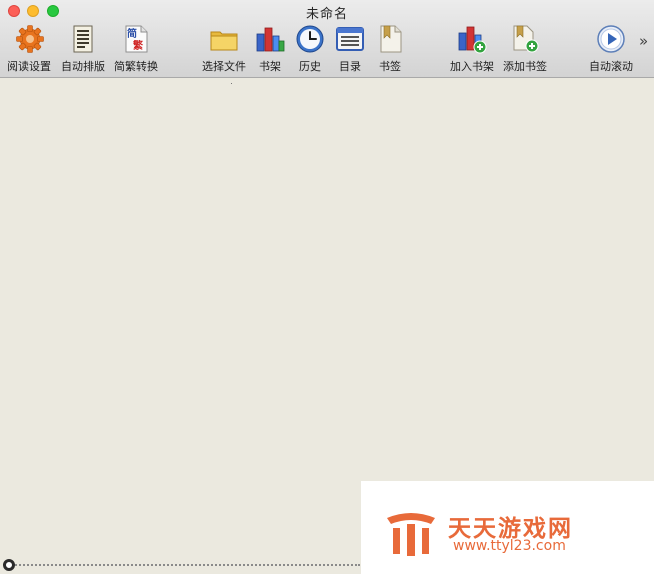 The height and width of the screenshot is (574, 654). What do you see at coordinates (224, 41) in the screenshot?
I see `folder-icon` at bounding box center [224, 41].